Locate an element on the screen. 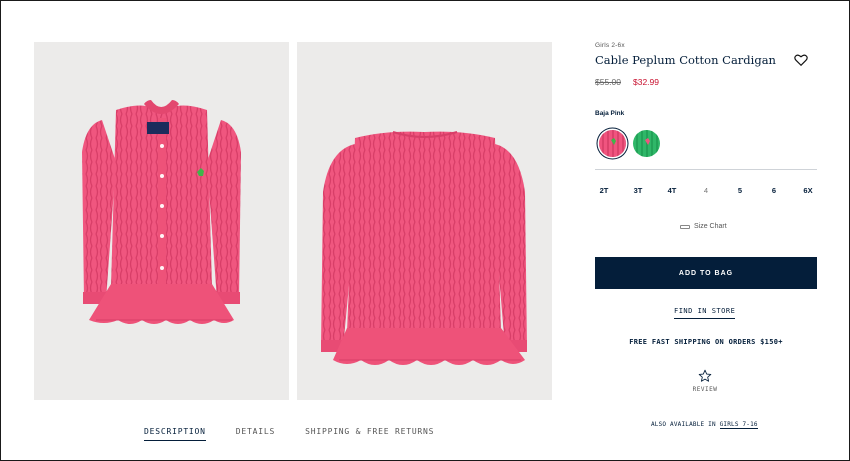  size-option-5: 5 is located at coordinates (740, 190).